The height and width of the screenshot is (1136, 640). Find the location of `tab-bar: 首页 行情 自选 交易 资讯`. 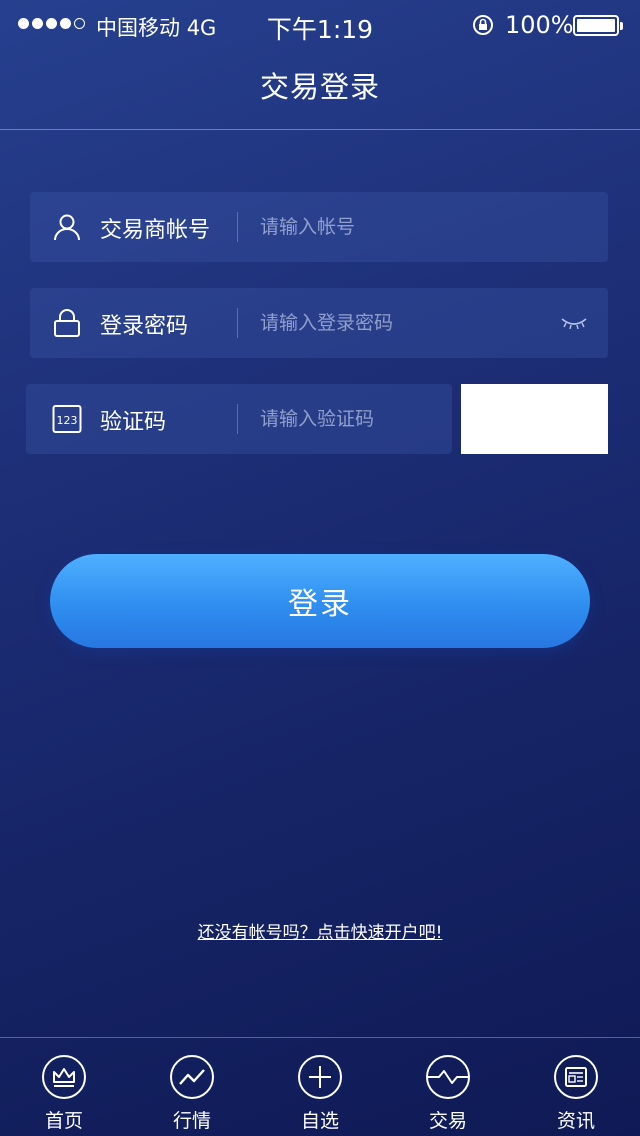

tab-bar: 首页 行情 自选 交易 资讯 is located at coordinates (320, 1086).